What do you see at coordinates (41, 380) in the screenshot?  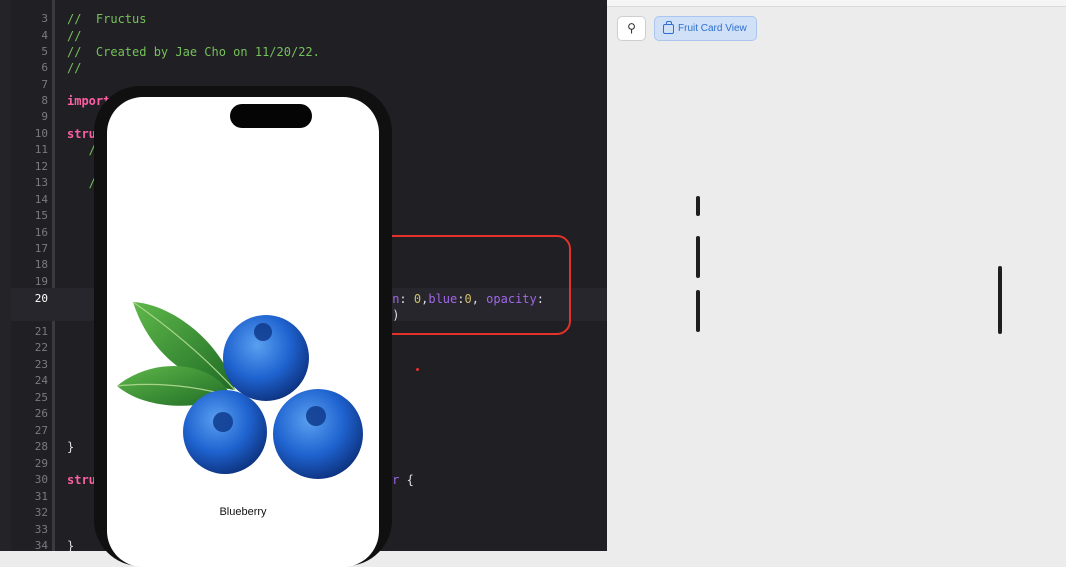 I see `line-number: 24` at bounding box center [41, 380].